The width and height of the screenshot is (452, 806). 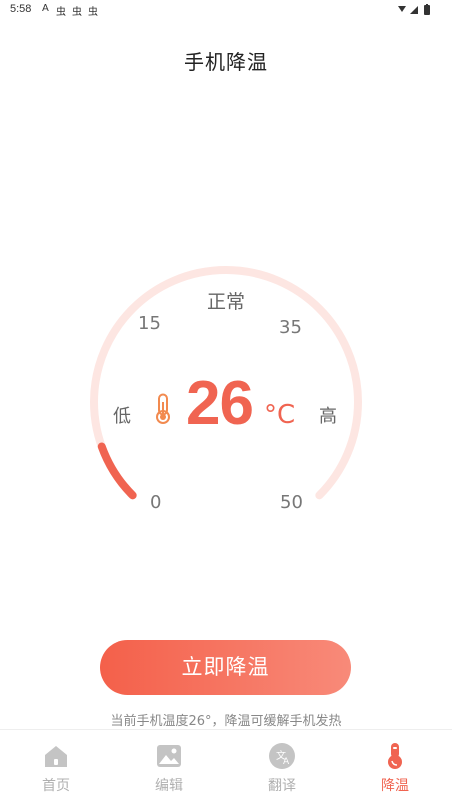 What do you see at coordinates (225, 667) in the screenshot?
I see `cool-down-button: 立即降温` at bounding box center [225, 667].